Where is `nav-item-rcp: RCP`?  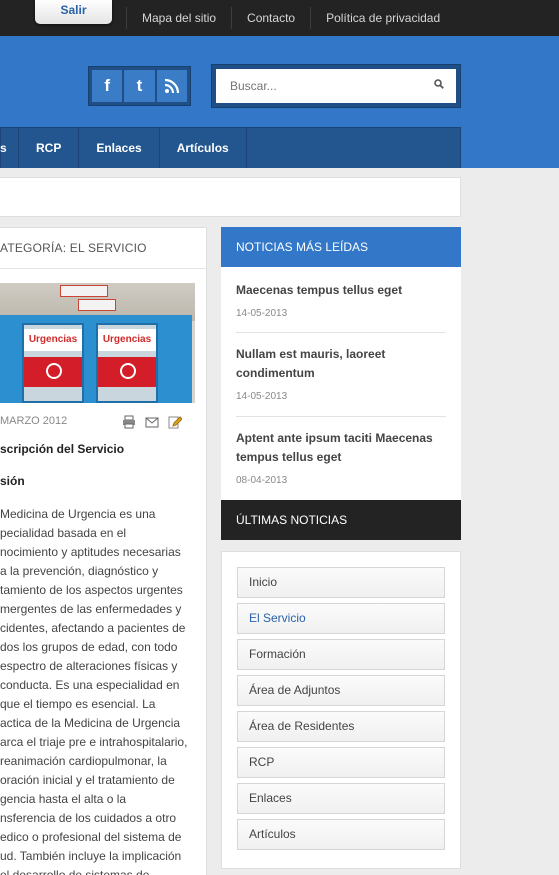 nav-item-rcp: RCP is located at coordinates (49, 148).